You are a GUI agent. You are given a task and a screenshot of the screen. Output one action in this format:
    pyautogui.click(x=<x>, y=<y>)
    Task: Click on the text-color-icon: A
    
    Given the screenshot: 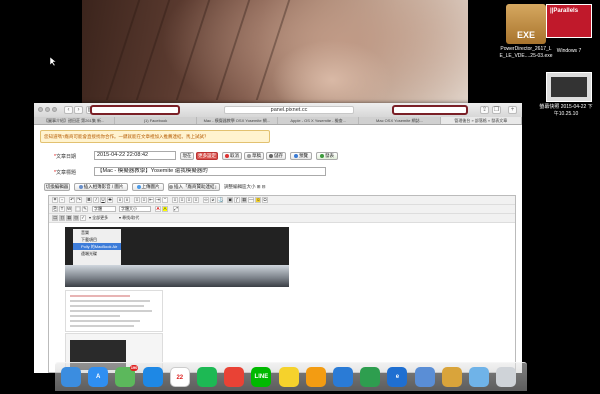 What is the action you would take?
    pyautogui.click(x=158, y=209)
    